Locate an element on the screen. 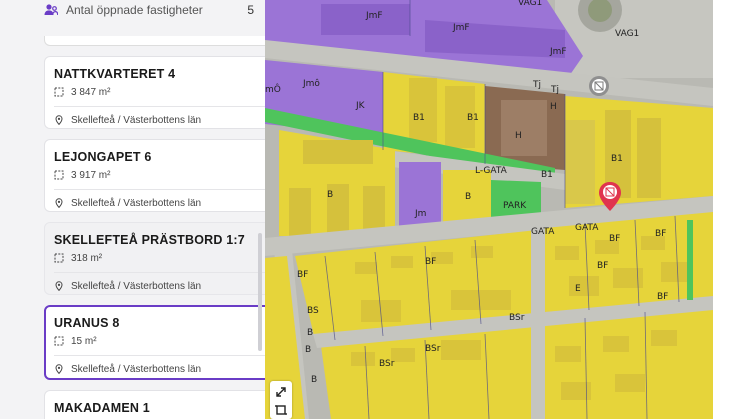 This screenshot has width=746, height=419. sidebar-scrollbar is located at coordinates (260, 292).